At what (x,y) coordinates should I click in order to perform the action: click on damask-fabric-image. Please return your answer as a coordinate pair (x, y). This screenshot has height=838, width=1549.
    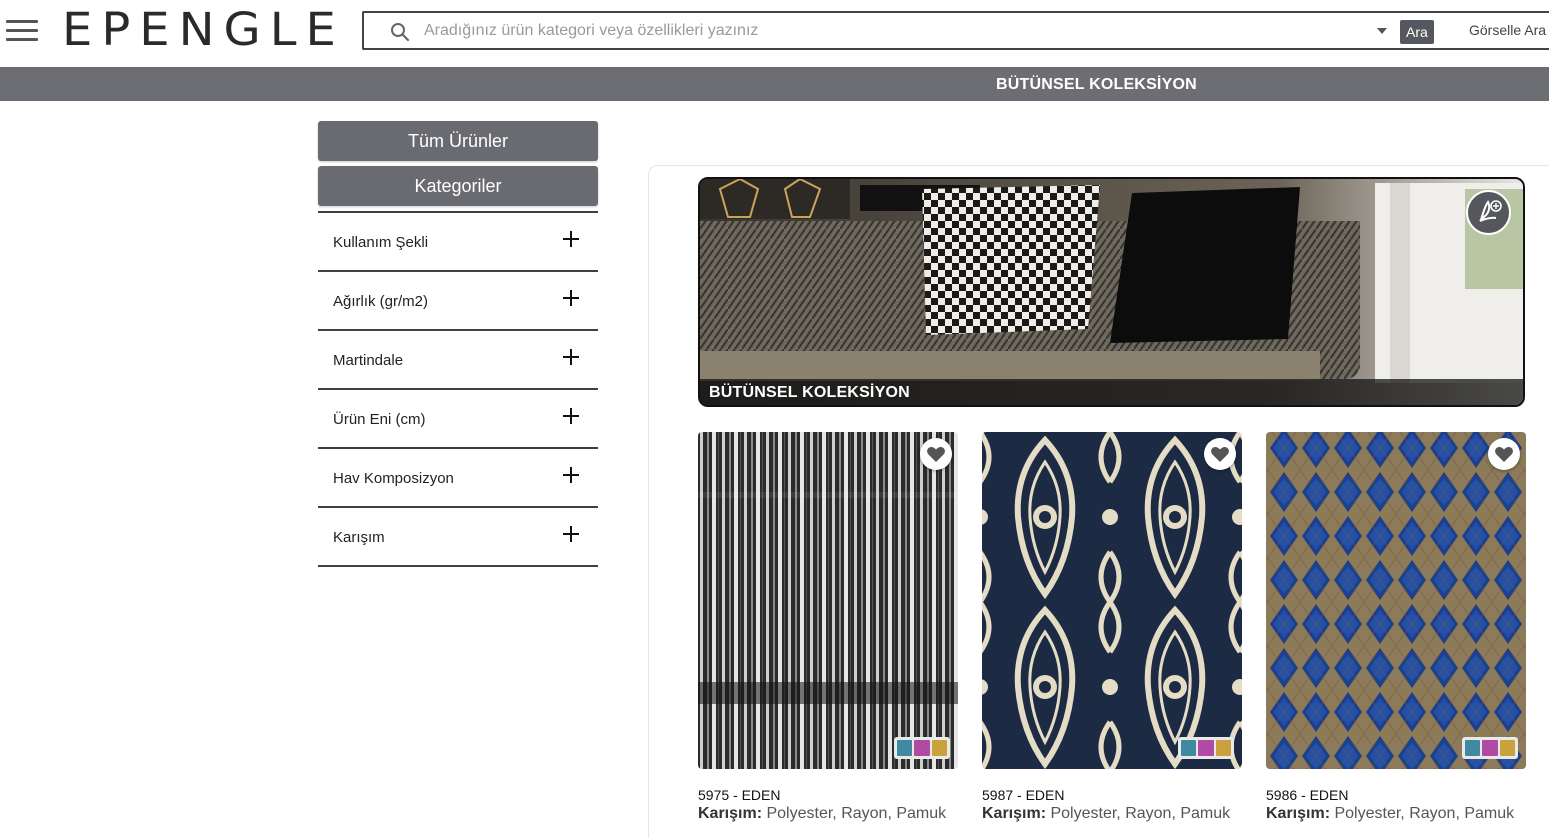
    Looking at the image, I should click on (1112, 600).